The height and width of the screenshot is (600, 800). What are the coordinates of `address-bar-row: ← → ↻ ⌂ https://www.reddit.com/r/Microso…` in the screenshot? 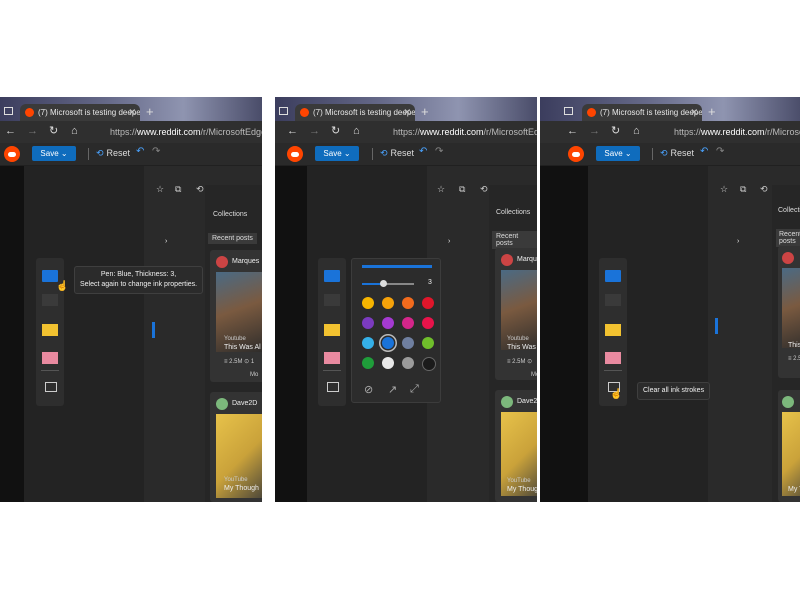 It's located at (131, 132).